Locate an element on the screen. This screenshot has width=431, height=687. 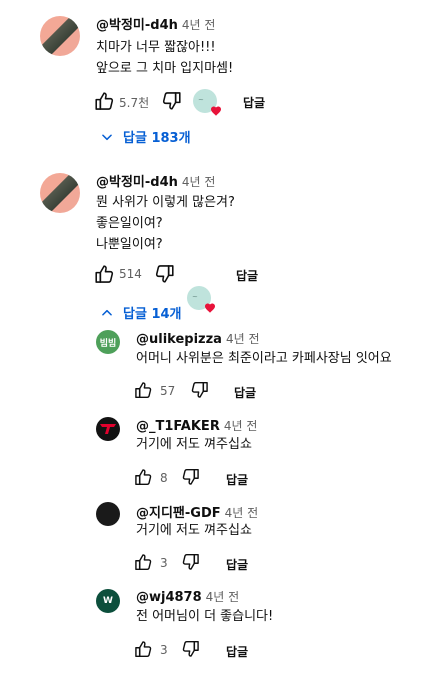
reply-header: @ulikepizza 4년 전 is located at coordinates (197, 338).